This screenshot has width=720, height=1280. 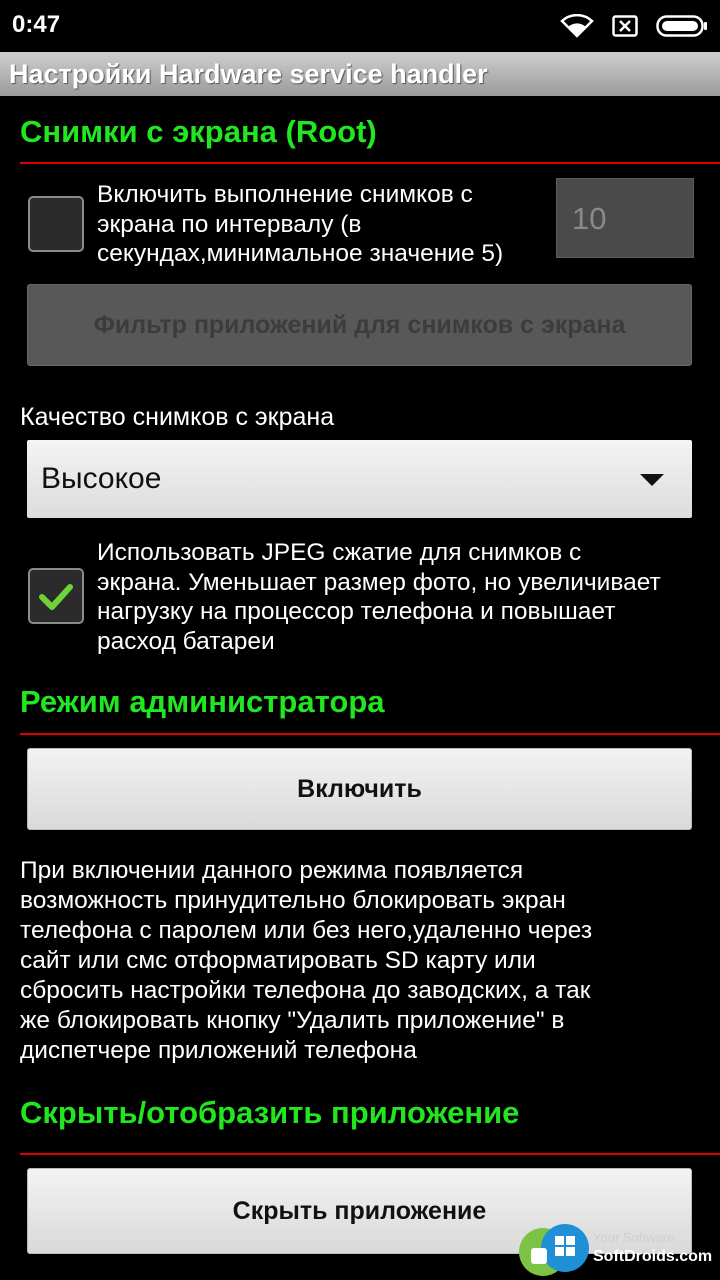 I want to click on jpeg-label-line: Использовать JPEG сжатие для снимков с, so click(x=339, y=552).